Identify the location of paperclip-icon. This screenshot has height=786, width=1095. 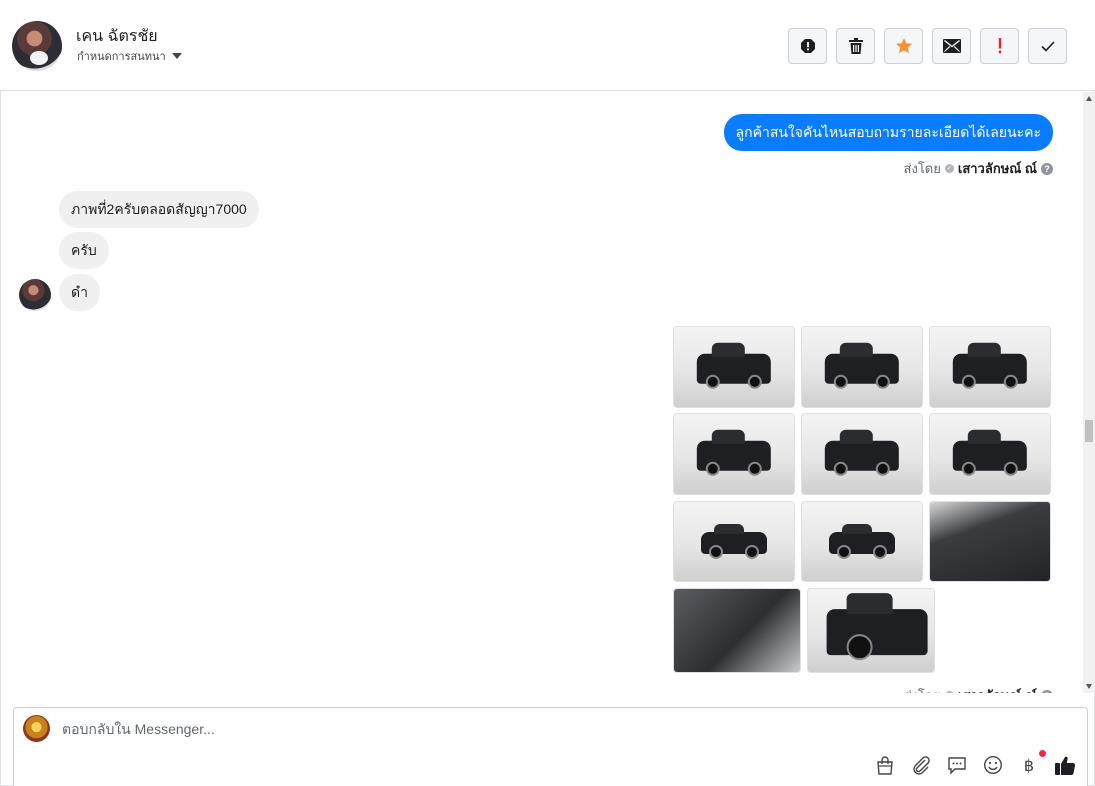
(921, 765).